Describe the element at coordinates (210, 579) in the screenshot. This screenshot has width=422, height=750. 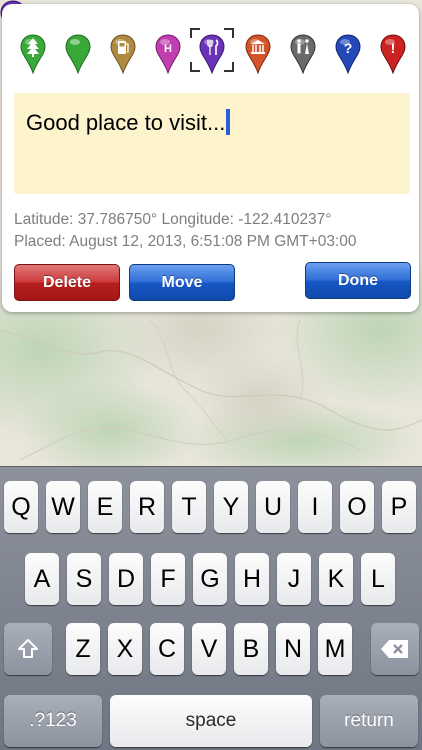
I see `key-g: G` at that location.